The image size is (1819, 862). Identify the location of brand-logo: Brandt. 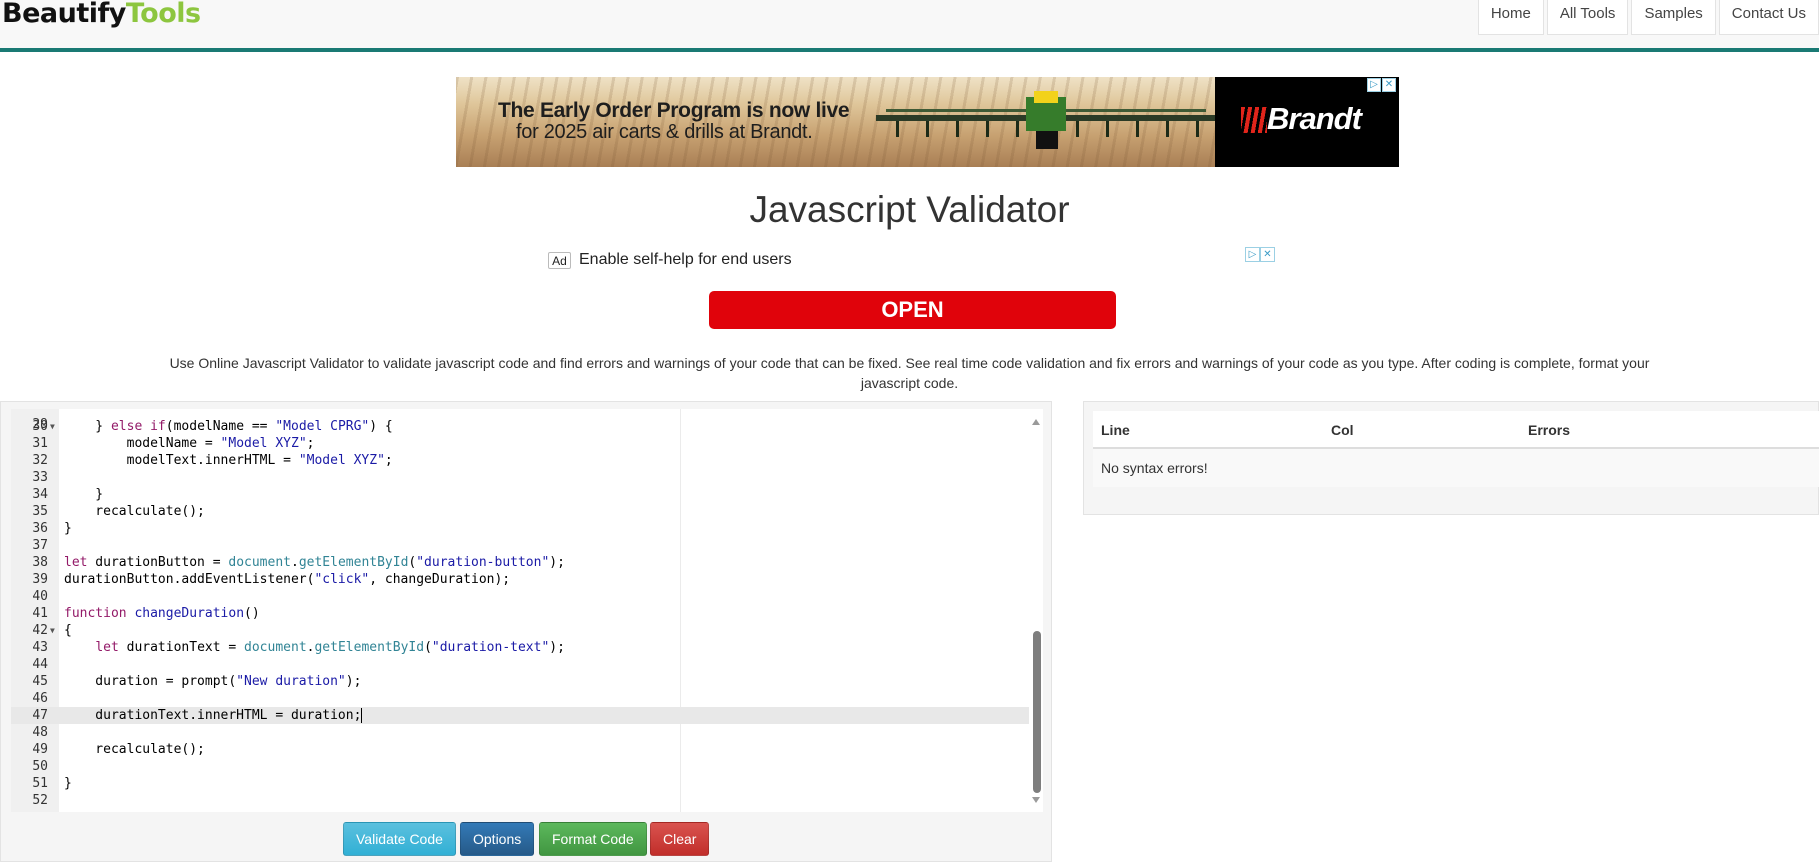
(1314, 118).